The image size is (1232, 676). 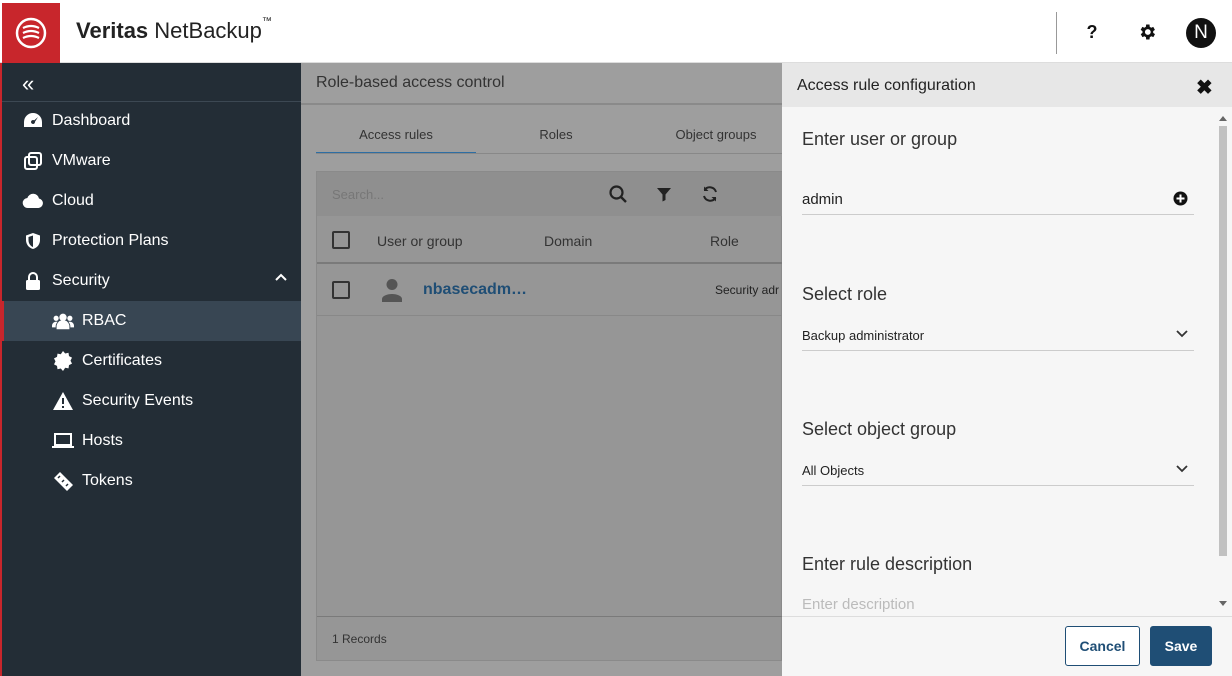 What do you see at coordinates (33, 201) in the screenshot?
I see `cloud-icon` at bounding box center [33, 201].